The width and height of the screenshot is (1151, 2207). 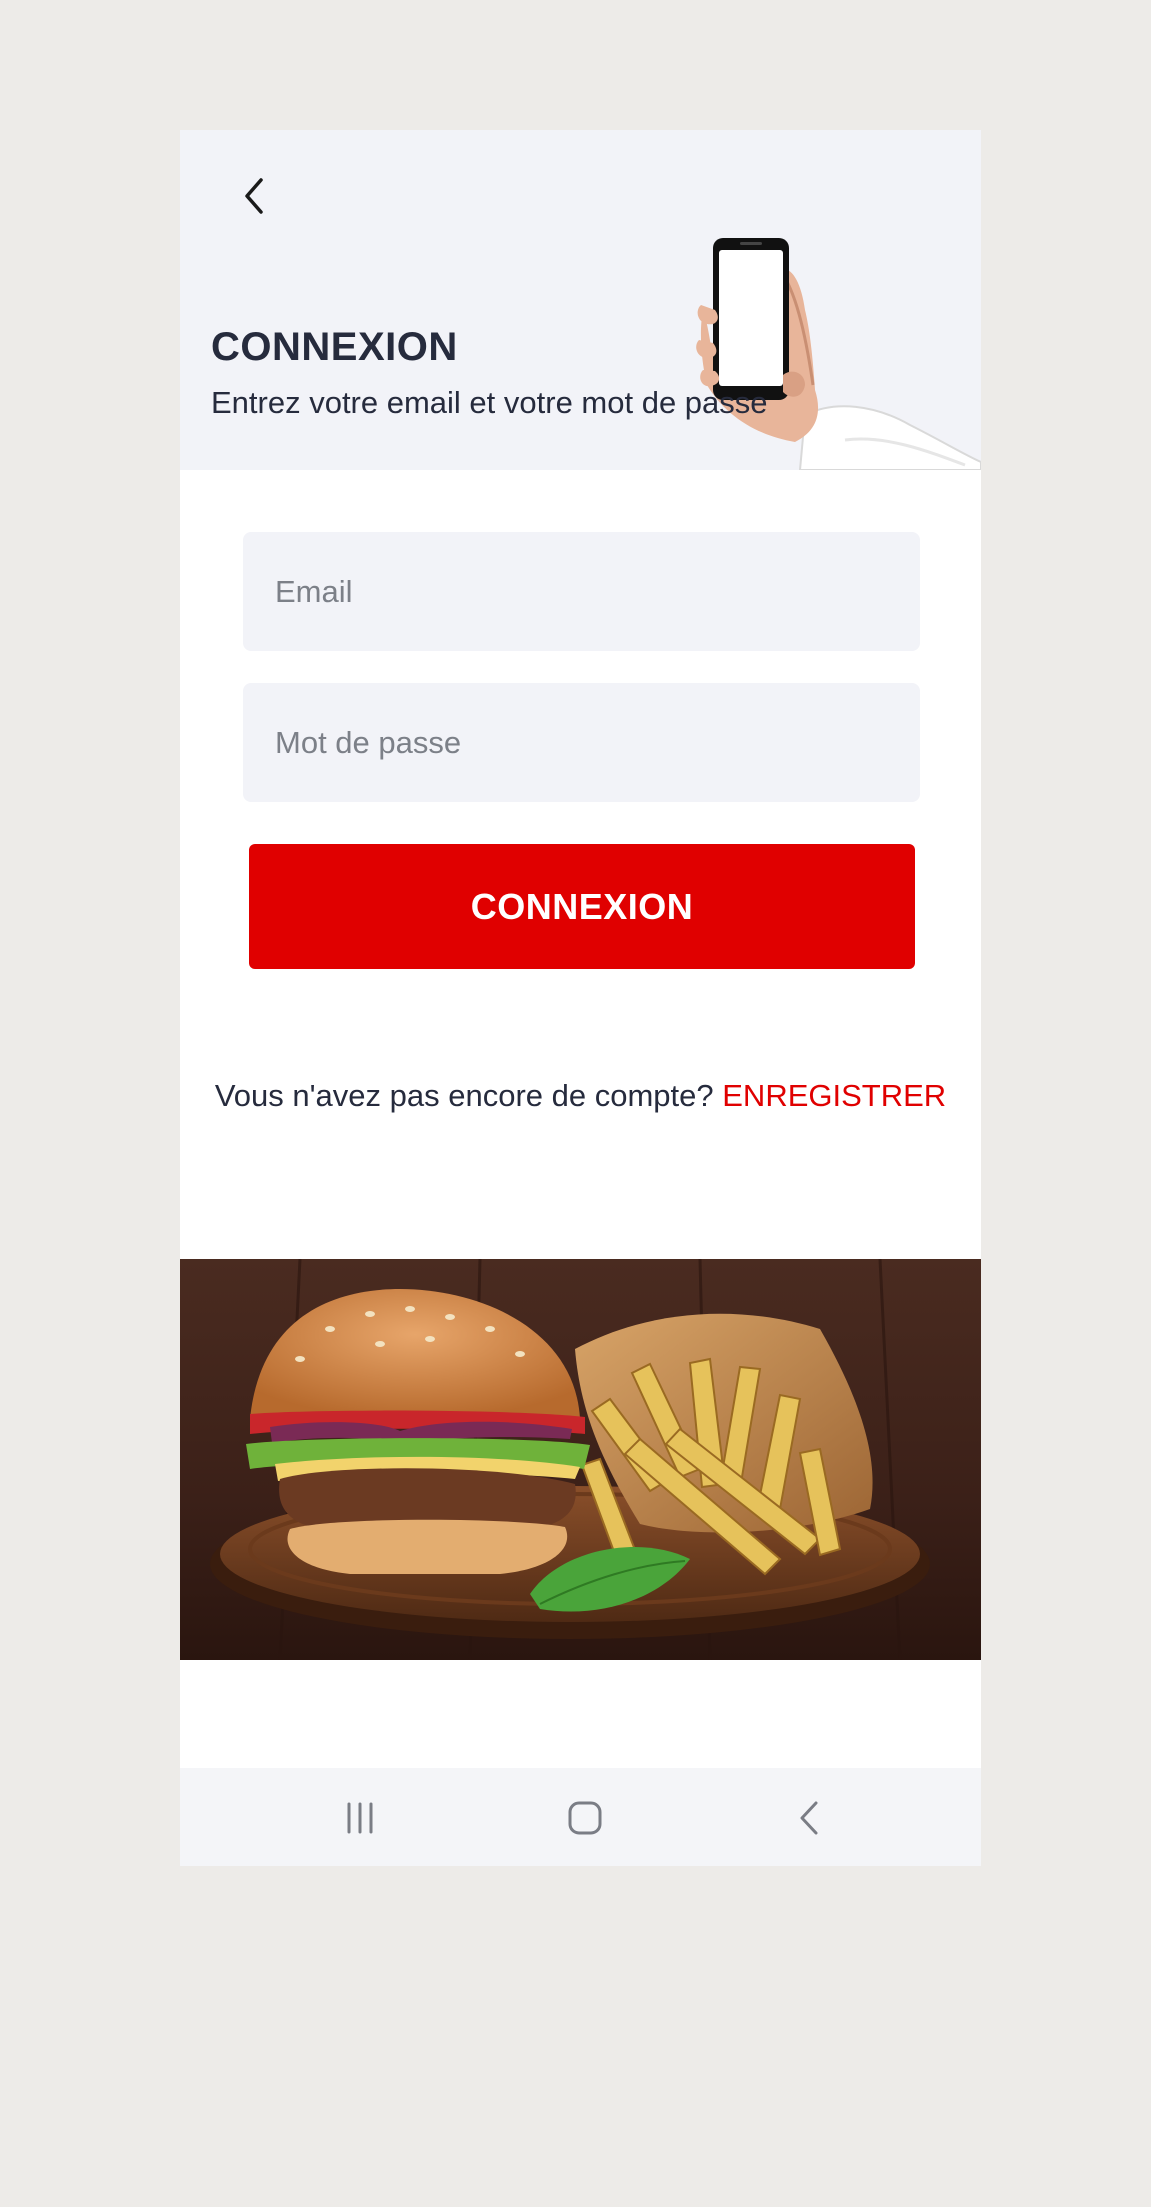 I want to click on login-button: CONNEXION, so click(x=582, y=906).